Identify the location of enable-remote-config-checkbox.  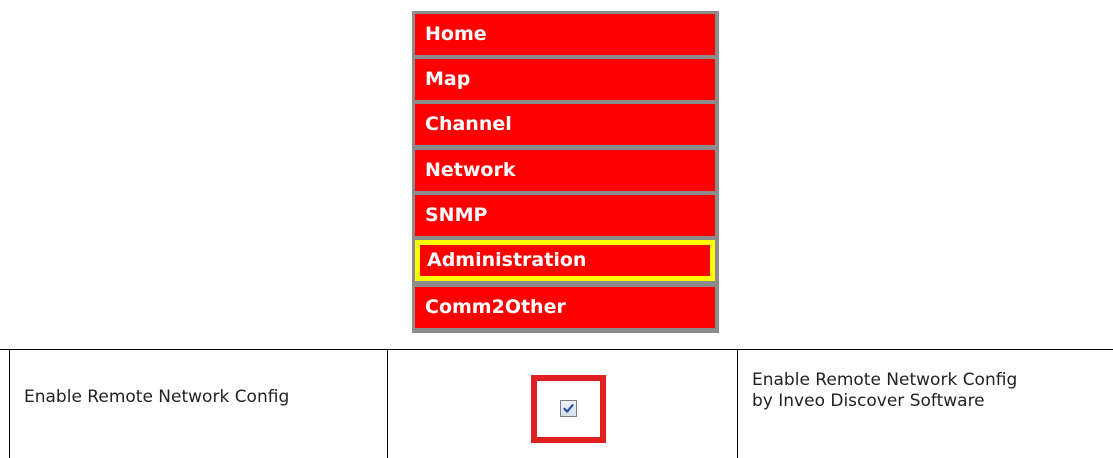
(568, 408).